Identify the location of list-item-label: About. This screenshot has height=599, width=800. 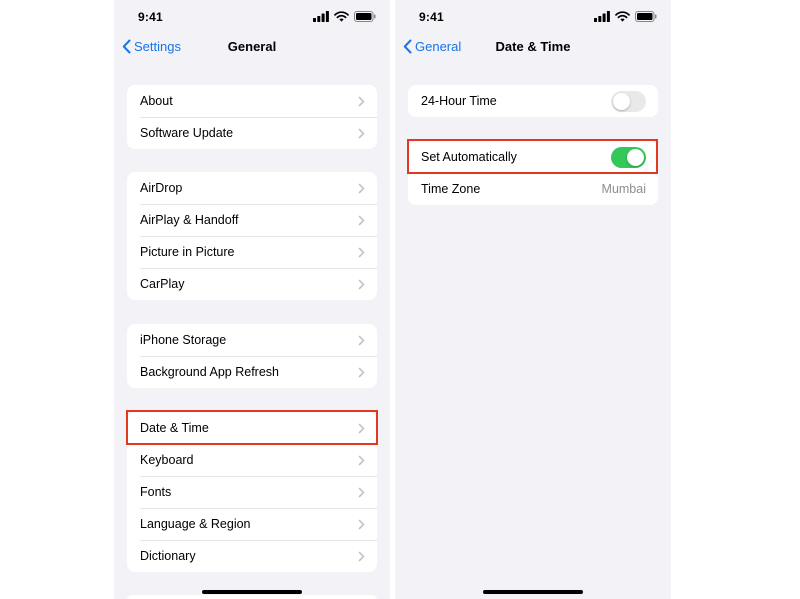
(156, 101).